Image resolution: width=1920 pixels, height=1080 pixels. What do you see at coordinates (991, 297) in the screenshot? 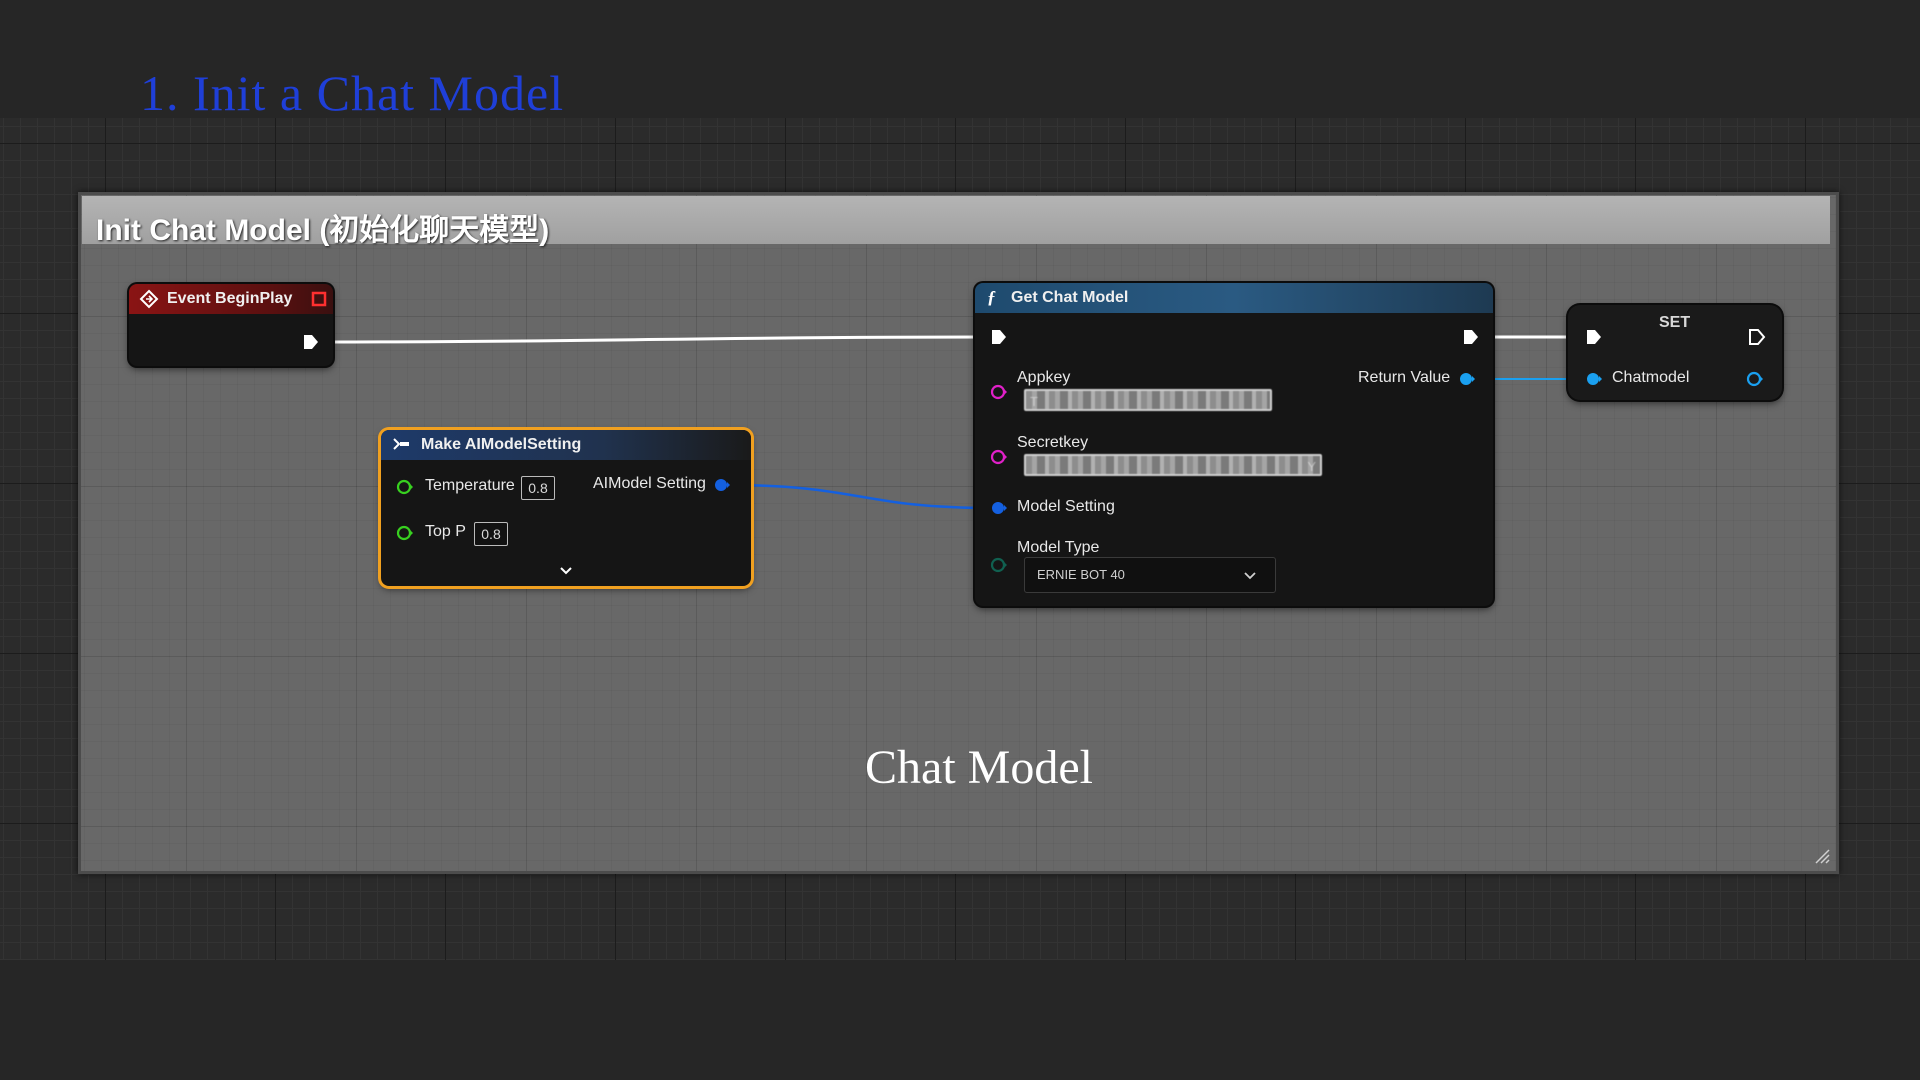
I see `function-icon: ƒ` at bounding box center [991, 297].